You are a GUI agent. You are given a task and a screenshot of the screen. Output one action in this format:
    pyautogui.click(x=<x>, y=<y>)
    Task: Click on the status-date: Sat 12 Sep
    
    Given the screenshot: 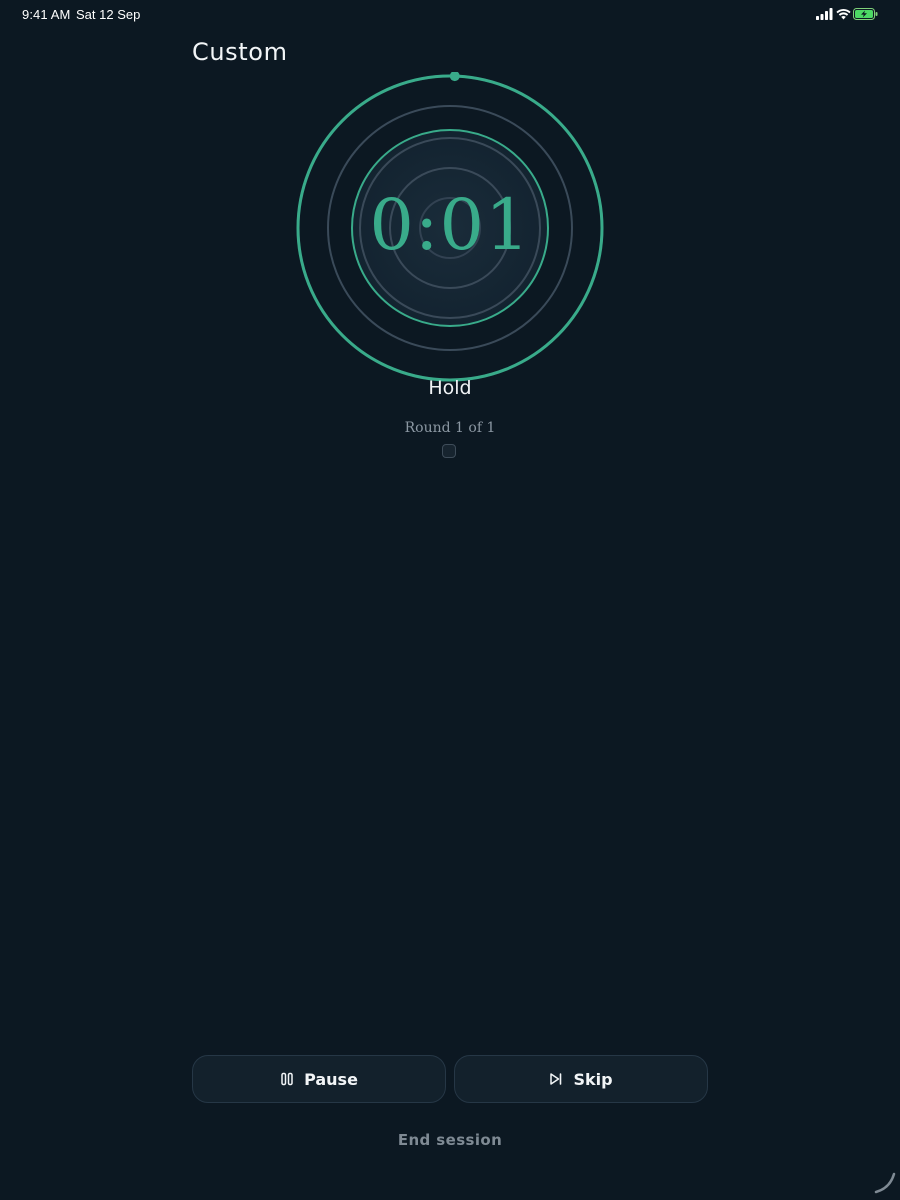 What is the action you would take?
    pyautogui.click(x=108, y=14)
    